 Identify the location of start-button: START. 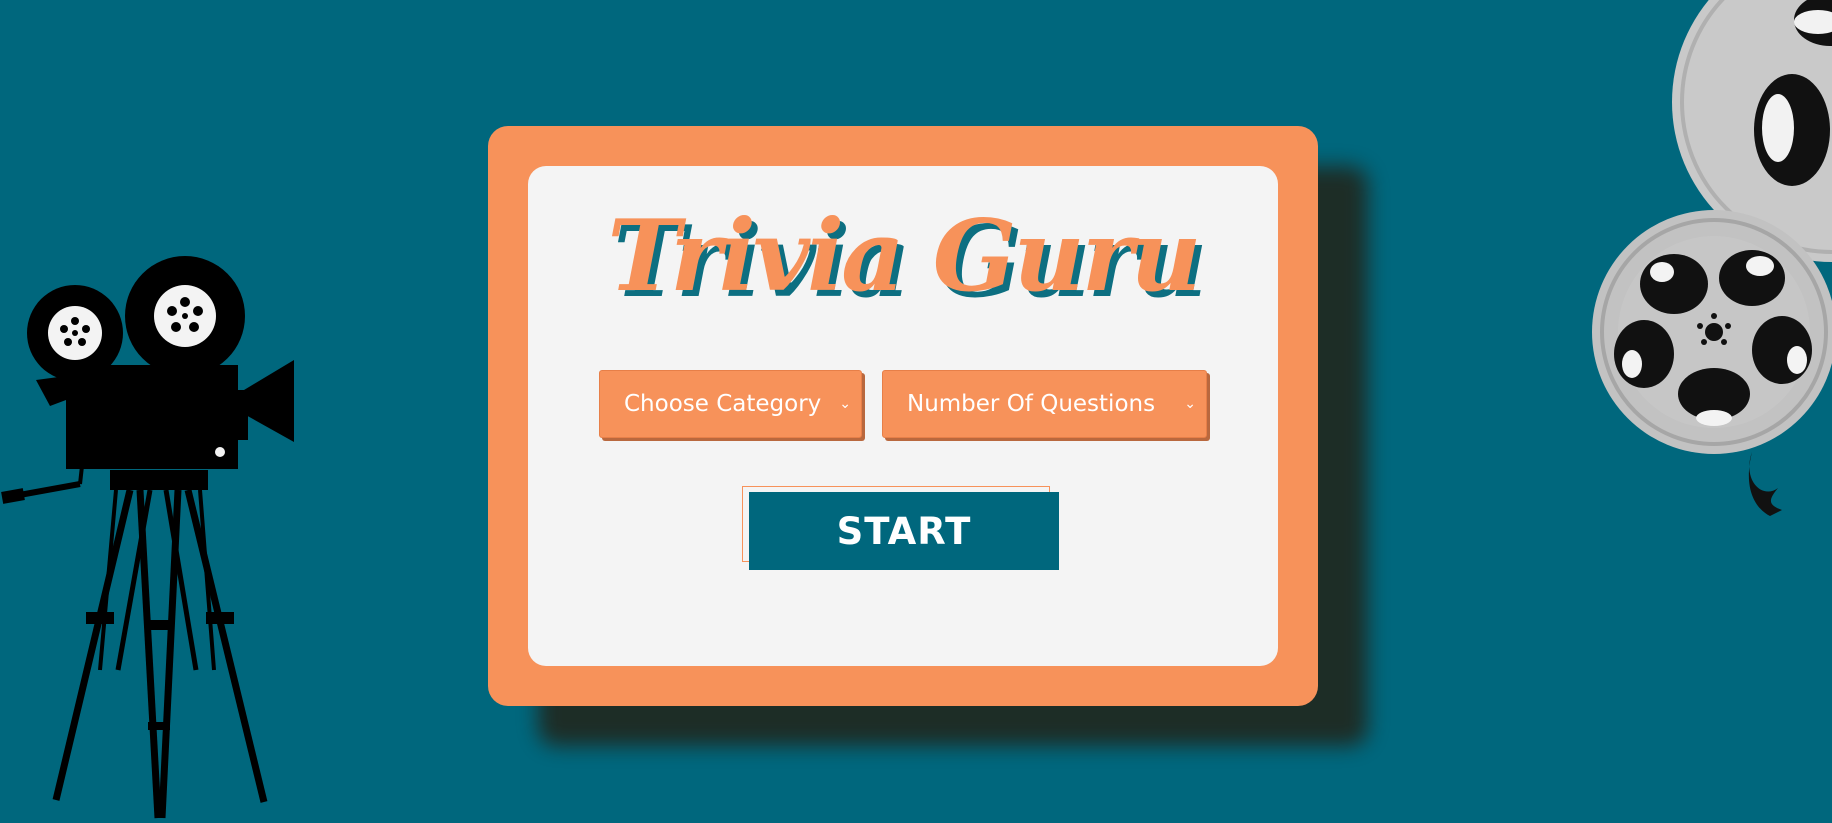
(904, 531).